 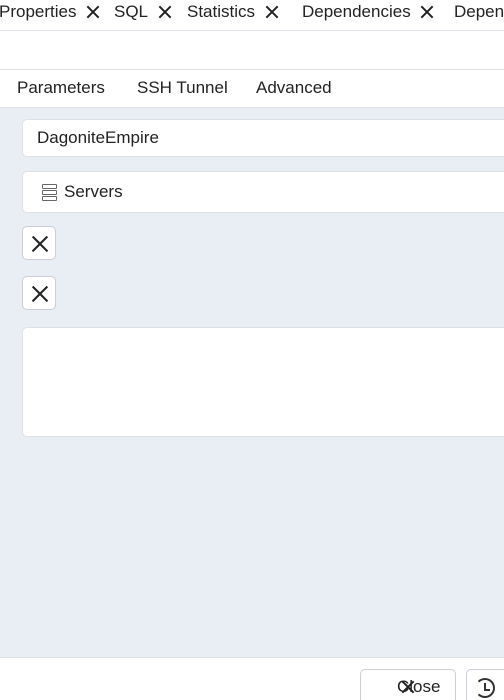 What do you see at coordinates (263, 192) in the screenshot?
I see `server-group-select: Servers` at bounding box center [263, 192].